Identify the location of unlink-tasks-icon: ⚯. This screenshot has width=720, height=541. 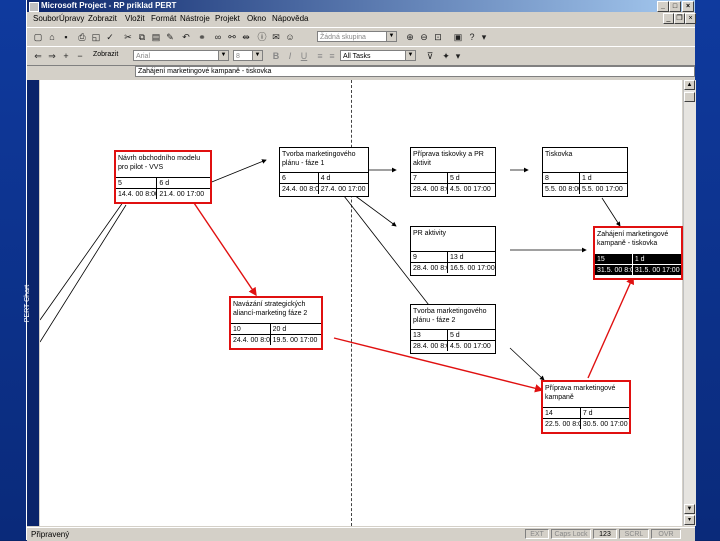
(232, 37).